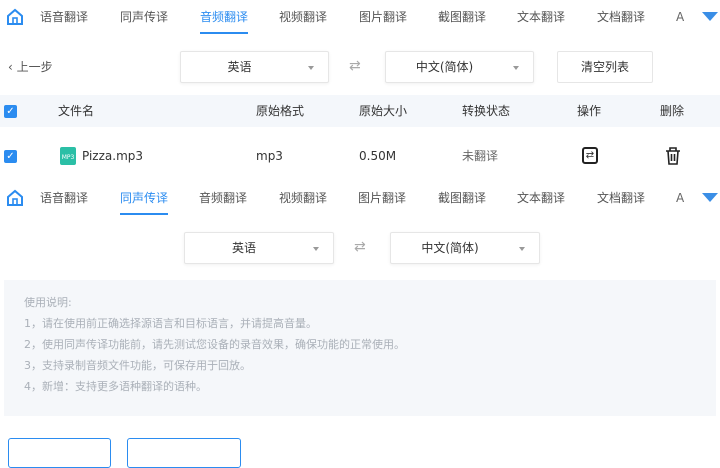 Image resolution: width=720 pixels, height=468 pixels. I want to click on file-status: 未翻译, so click(480, 156).